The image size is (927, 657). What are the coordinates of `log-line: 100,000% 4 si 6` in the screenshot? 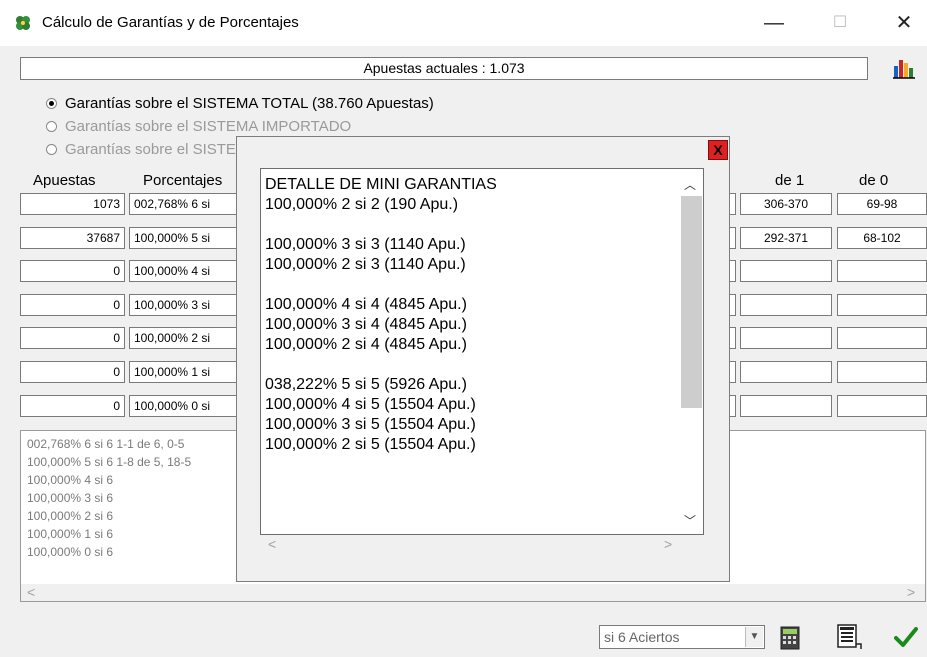 It's located at (70, 480).